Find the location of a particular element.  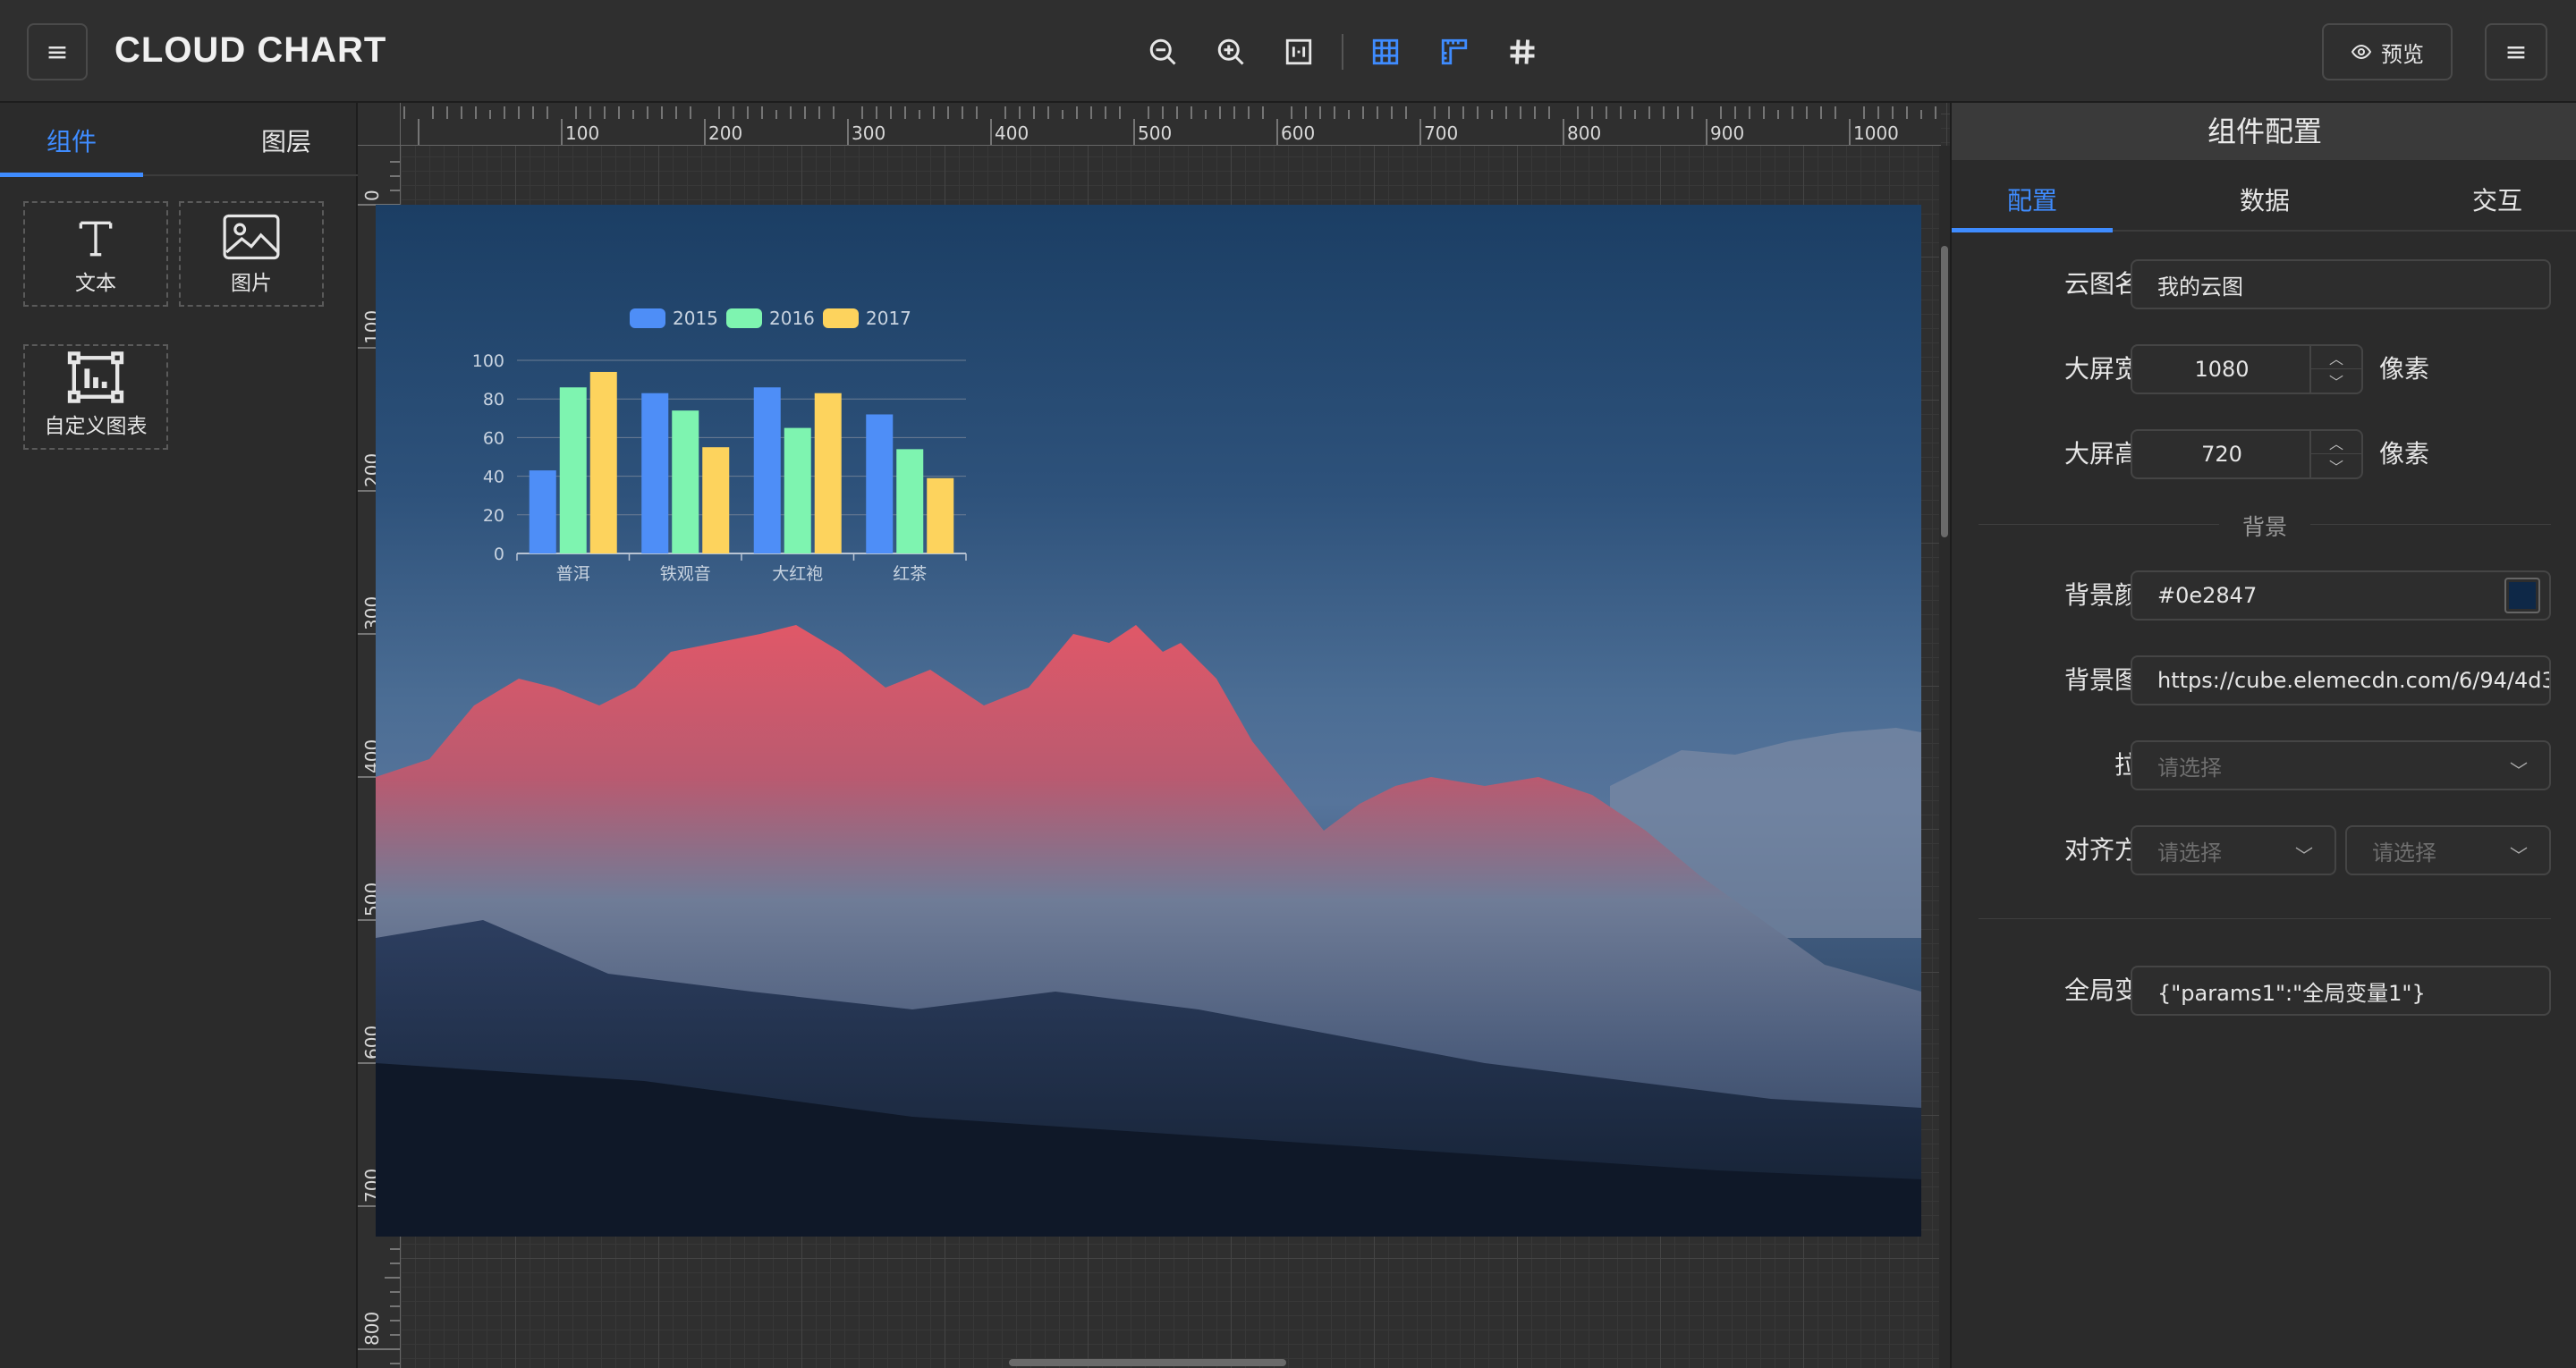

x-tick-label: 大红袍 is located at coordinates (797, 574).